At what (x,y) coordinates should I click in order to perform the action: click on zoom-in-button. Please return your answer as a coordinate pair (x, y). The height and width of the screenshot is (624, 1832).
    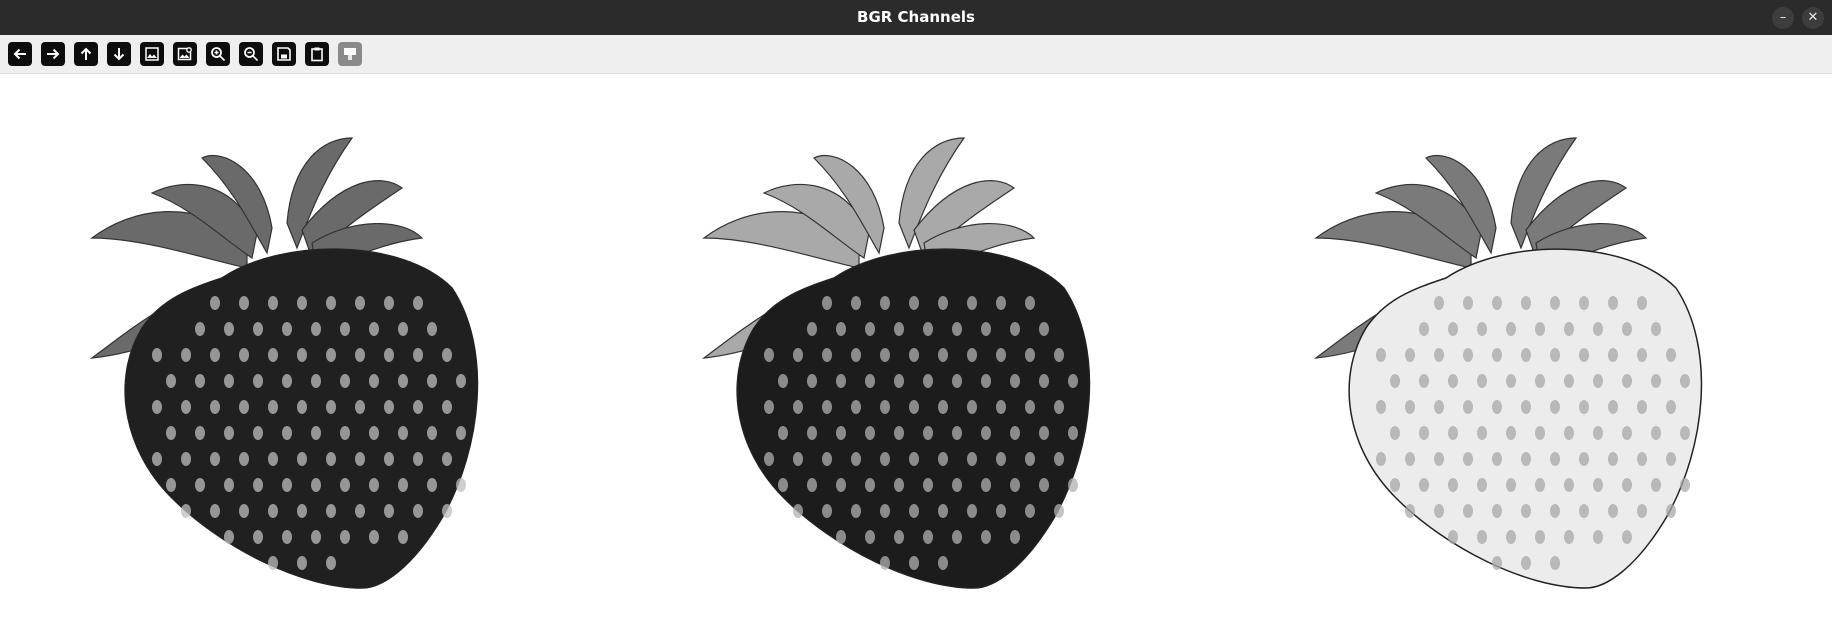
    Looking at the image, I should click on (218, 54).